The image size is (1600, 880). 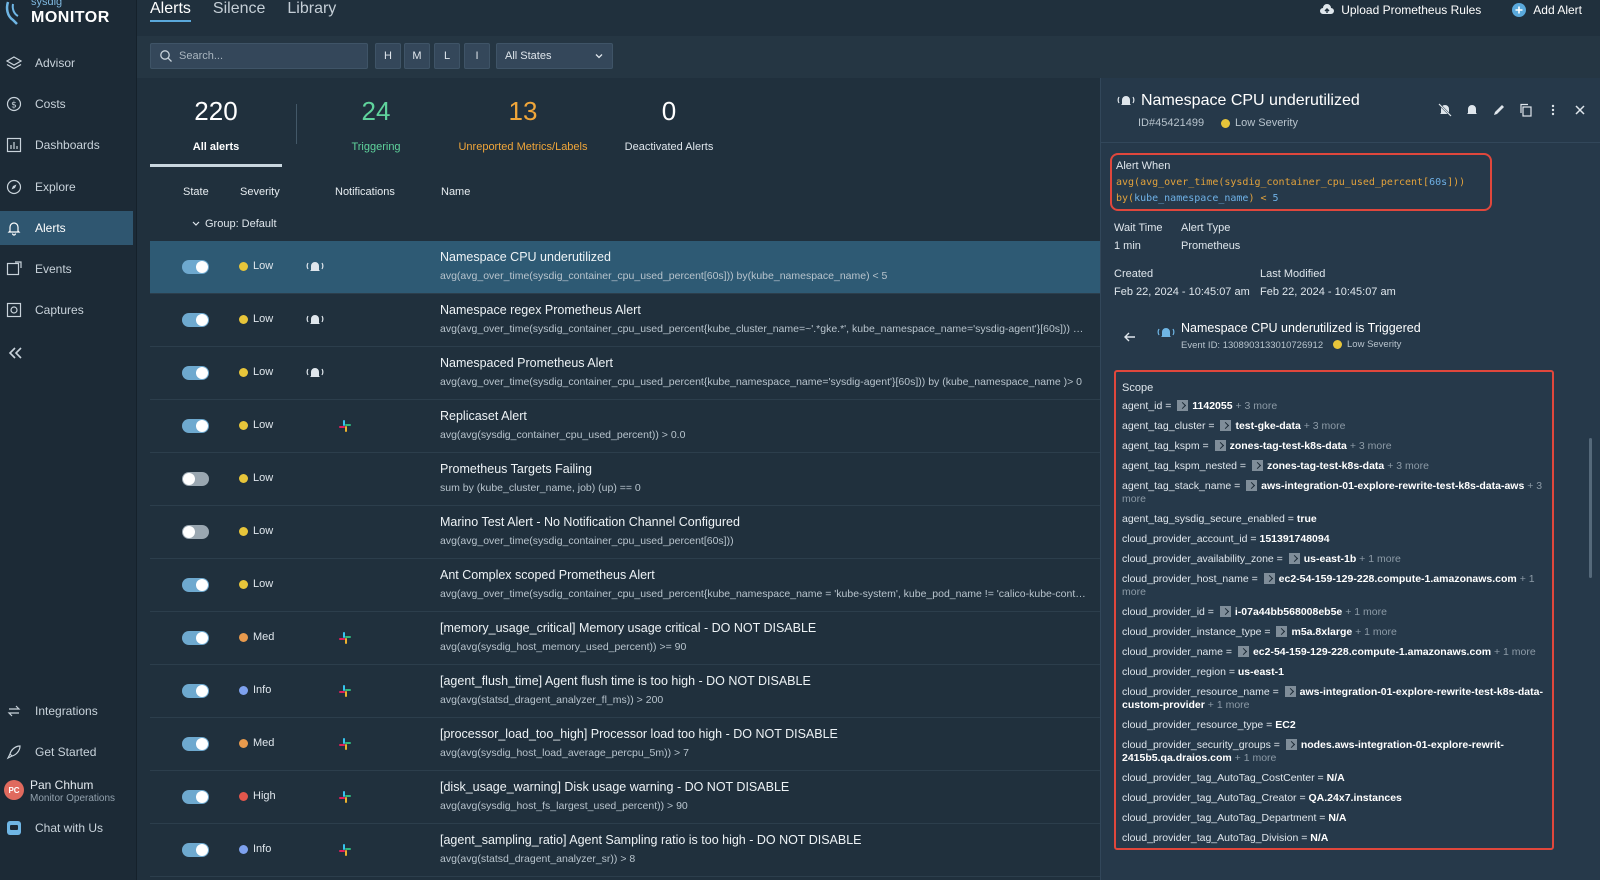 I want to click on copy-icon, so click(x=1526, y=110).